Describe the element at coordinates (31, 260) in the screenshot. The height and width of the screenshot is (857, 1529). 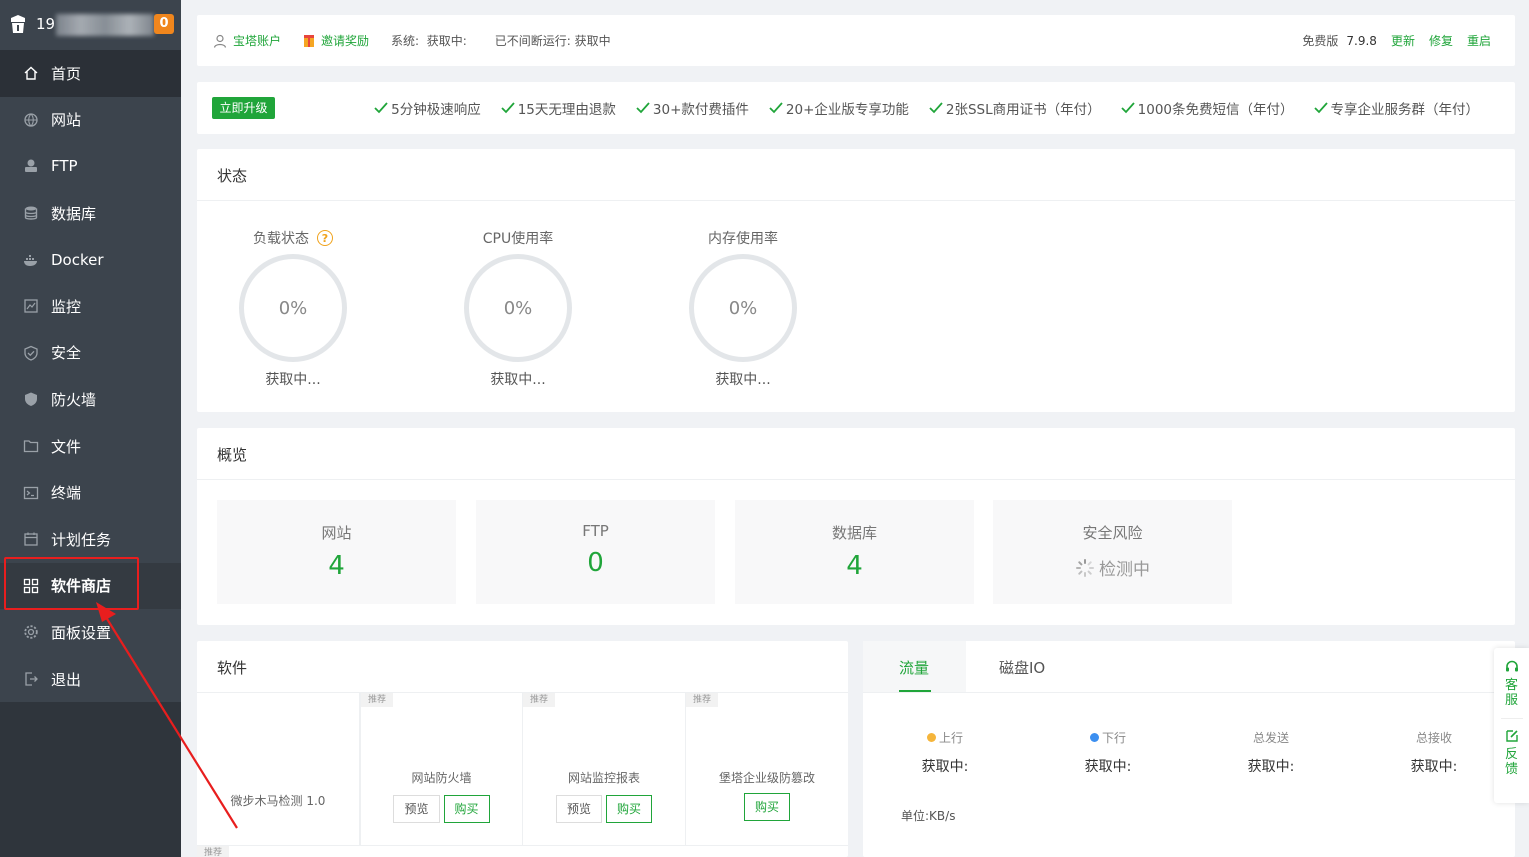
I see `docker-icon` at that location.